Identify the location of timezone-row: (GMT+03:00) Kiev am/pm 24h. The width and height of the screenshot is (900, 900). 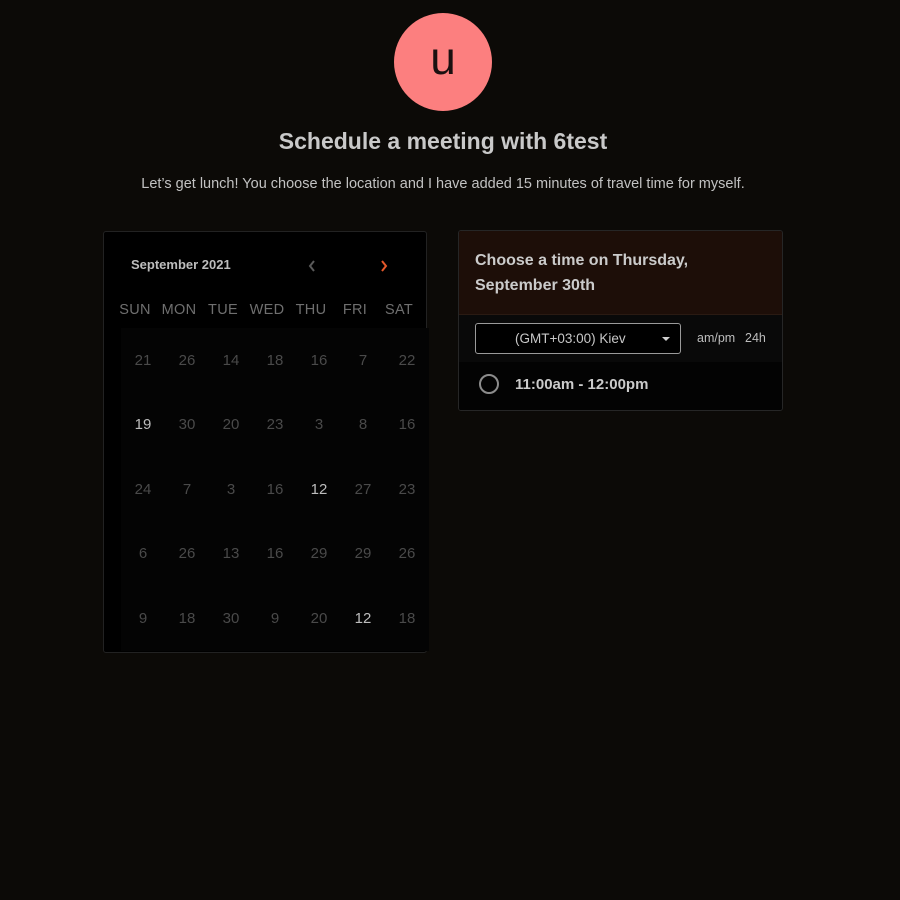
(620, 338).